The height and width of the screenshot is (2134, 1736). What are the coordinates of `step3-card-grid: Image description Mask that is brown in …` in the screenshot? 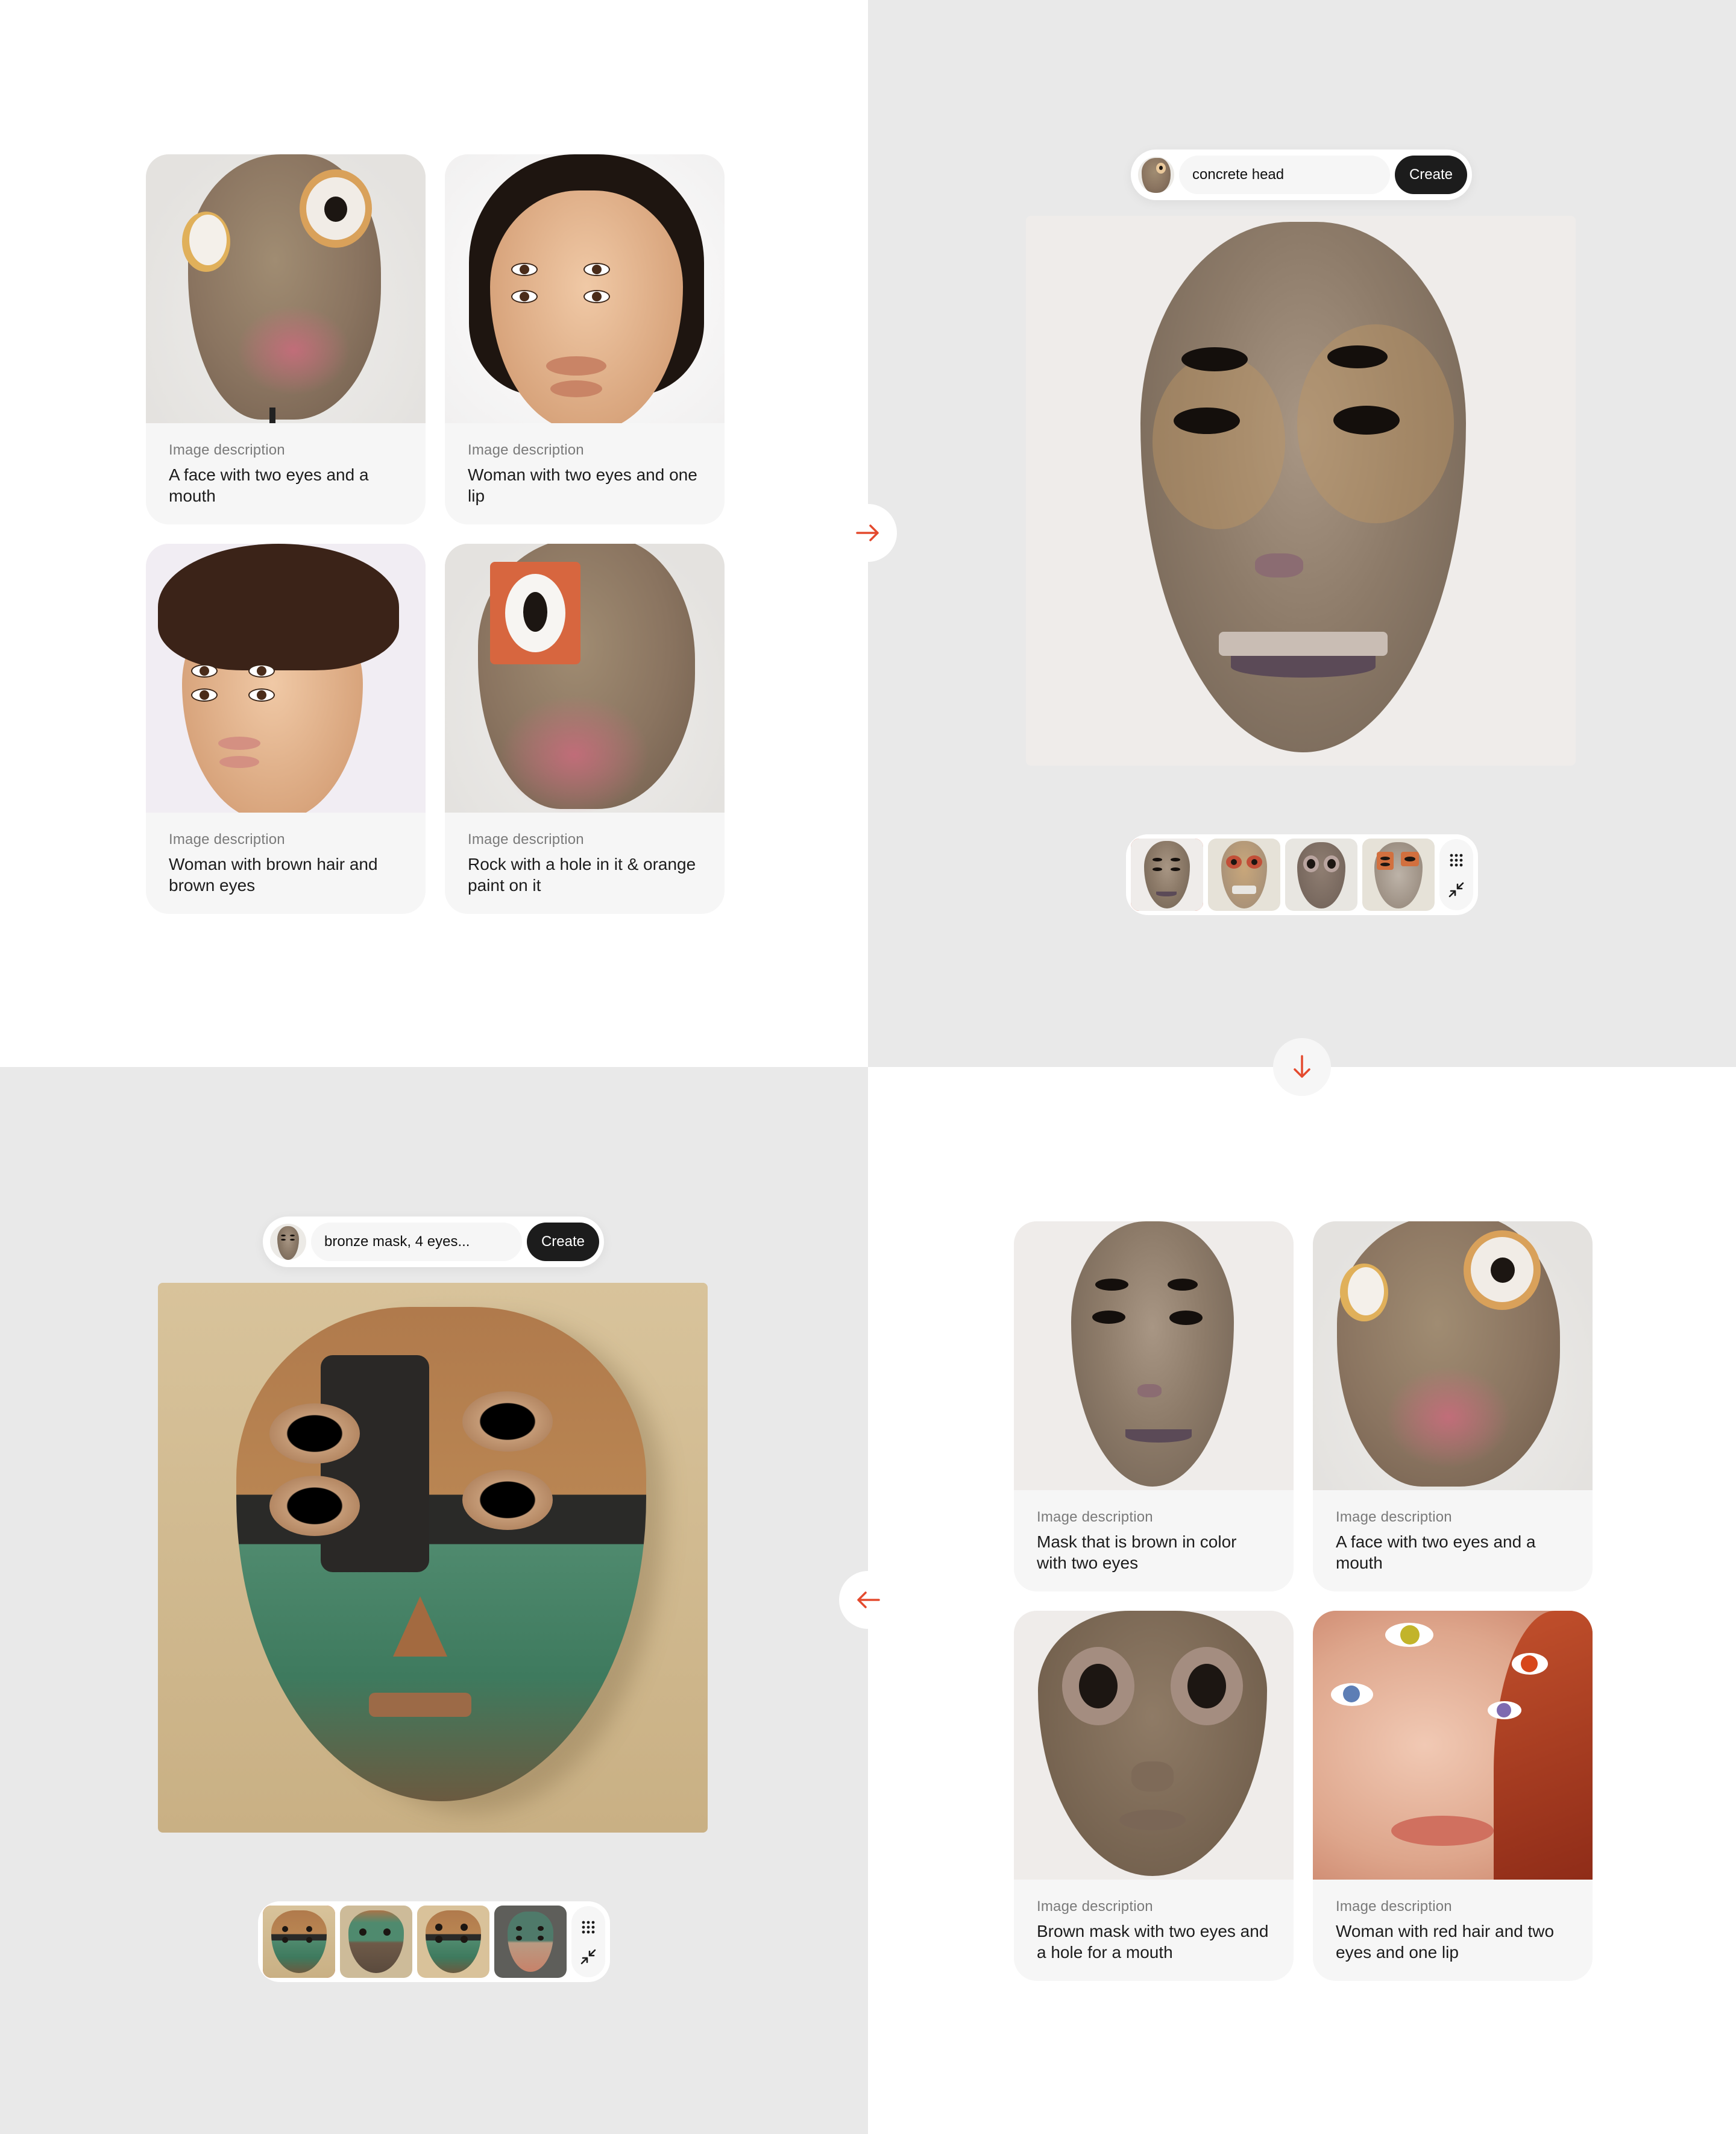 It's located at (1303, 1601).